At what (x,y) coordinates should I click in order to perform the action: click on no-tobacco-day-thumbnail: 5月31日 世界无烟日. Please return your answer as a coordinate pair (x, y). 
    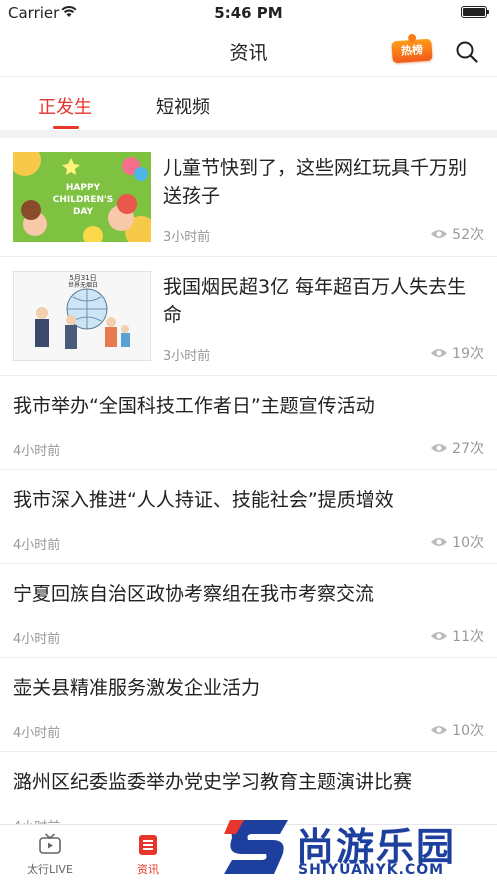
    Looking at the image, I should click on (82, 316).